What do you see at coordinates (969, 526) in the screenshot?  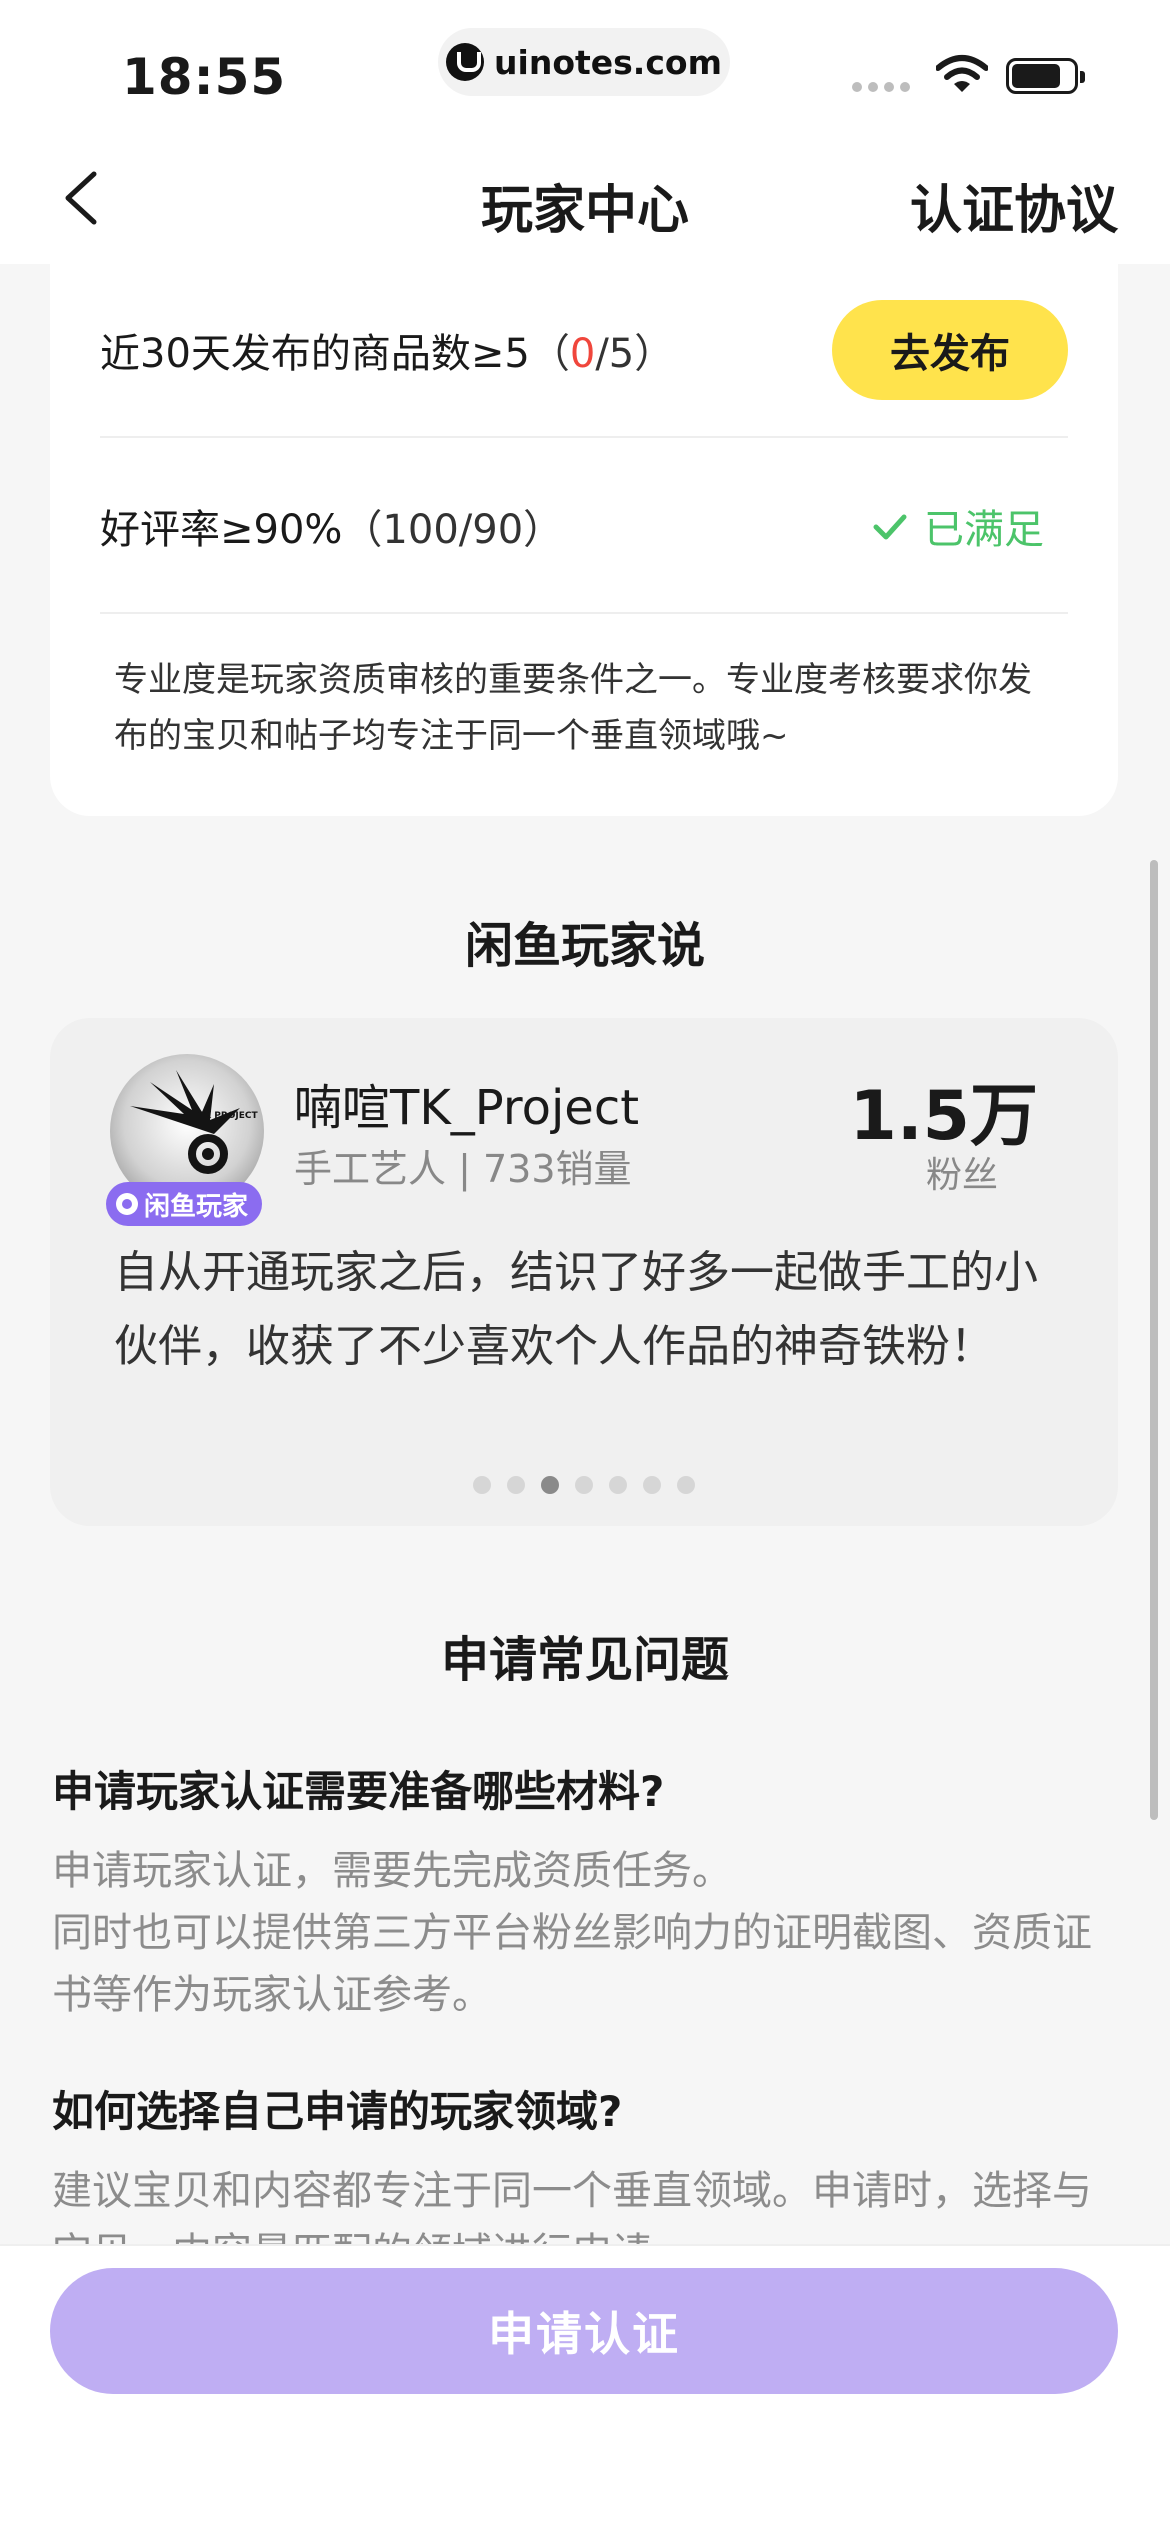 I see `requirement-status: 已满足` at bounding box center [969, 526].